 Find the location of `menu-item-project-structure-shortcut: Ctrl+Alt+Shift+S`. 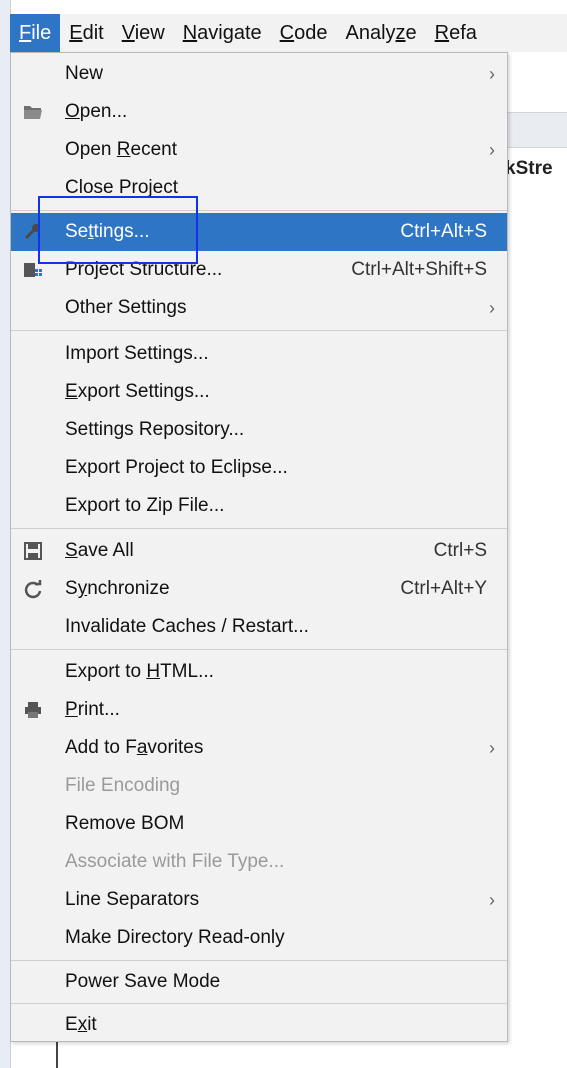

menu-item-project-structure-shortcut: Ctrl+Alt+Shift+S is located at coordinates (419, 269).